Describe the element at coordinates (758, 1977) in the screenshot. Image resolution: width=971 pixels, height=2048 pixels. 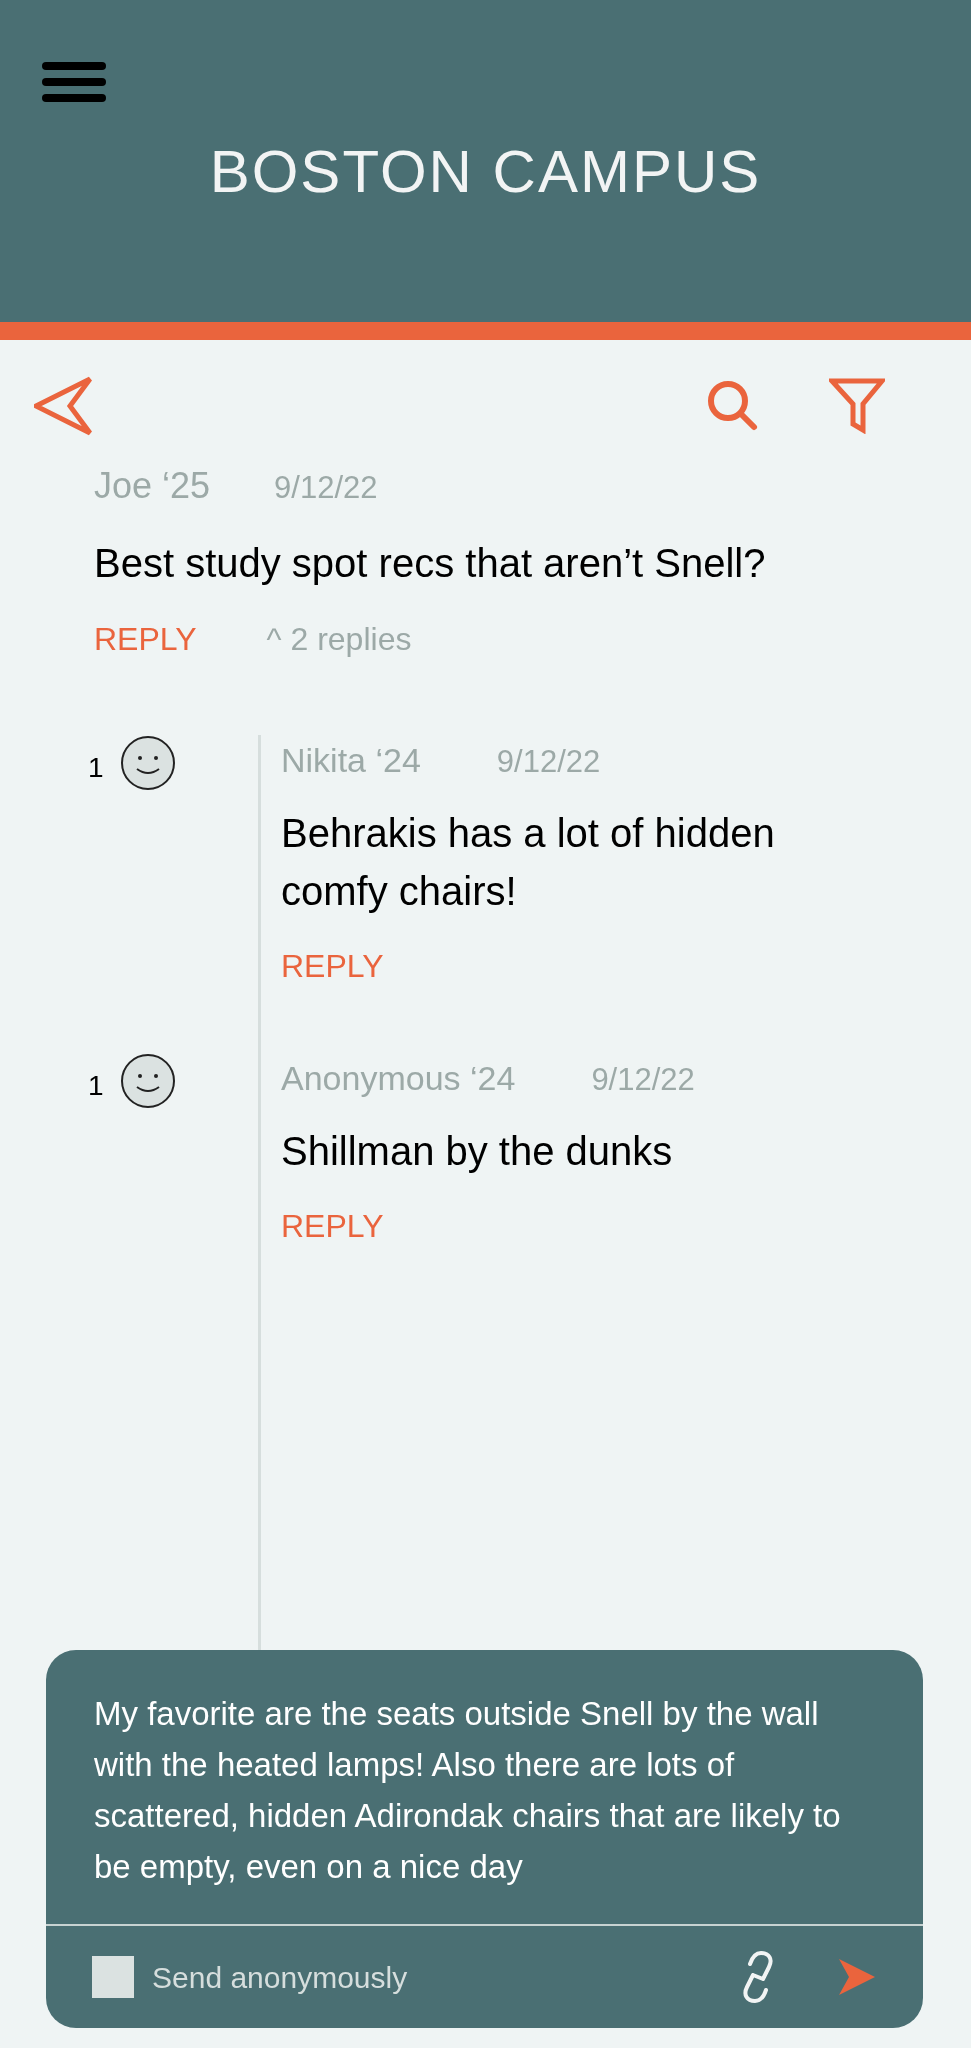
I see `link-icon` at that location.